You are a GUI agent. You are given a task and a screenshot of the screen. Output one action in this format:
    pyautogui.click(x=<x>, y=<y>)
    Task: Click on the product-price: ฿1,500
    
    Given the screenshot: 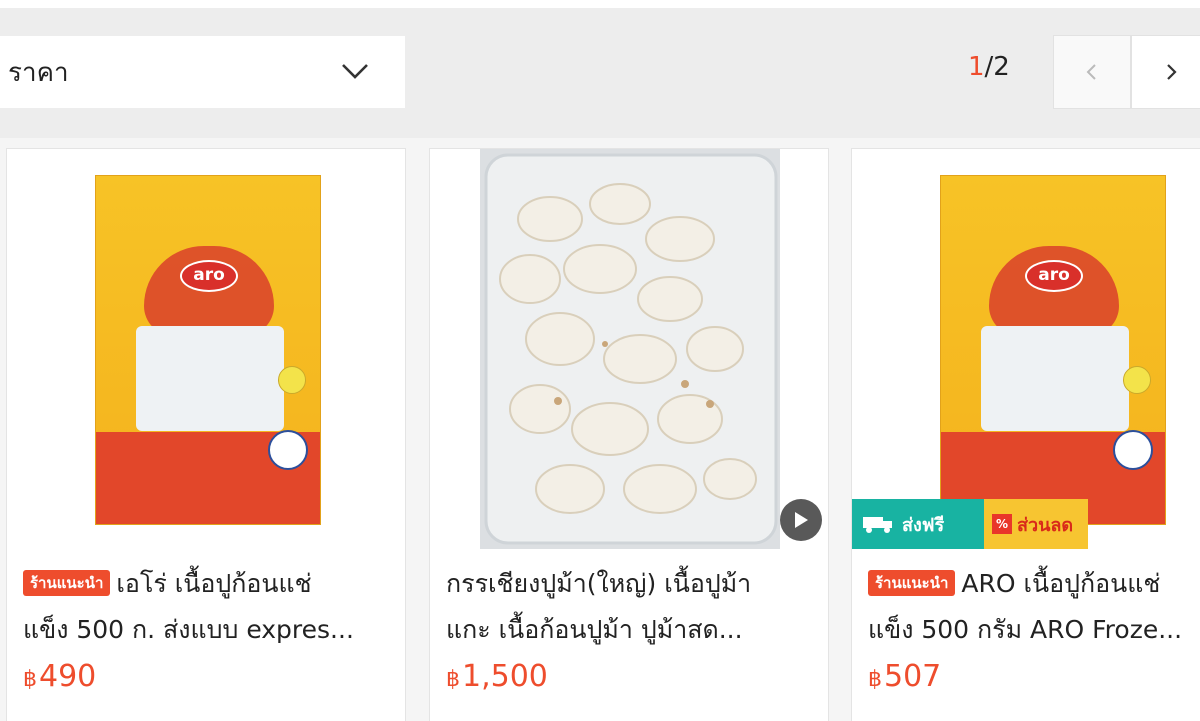 What is the action you would take?
    pyautogui.click(x=497, y=676)
    